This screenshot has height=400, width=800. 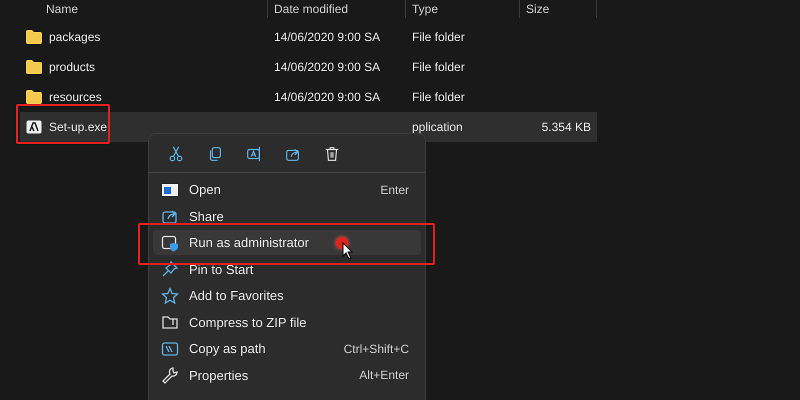 What do you see at coordinates (75, 97) in the screenshot?
I see `file-name: resources` at bounding box center [75, 97].